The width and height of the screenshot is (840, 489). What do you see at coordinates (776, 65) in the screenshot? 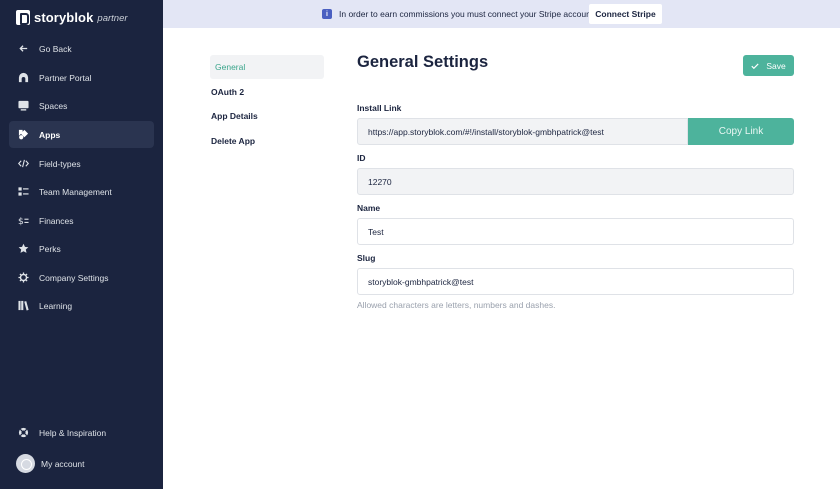
I see `save-button-label: Save` at bounding box center [776, 65].